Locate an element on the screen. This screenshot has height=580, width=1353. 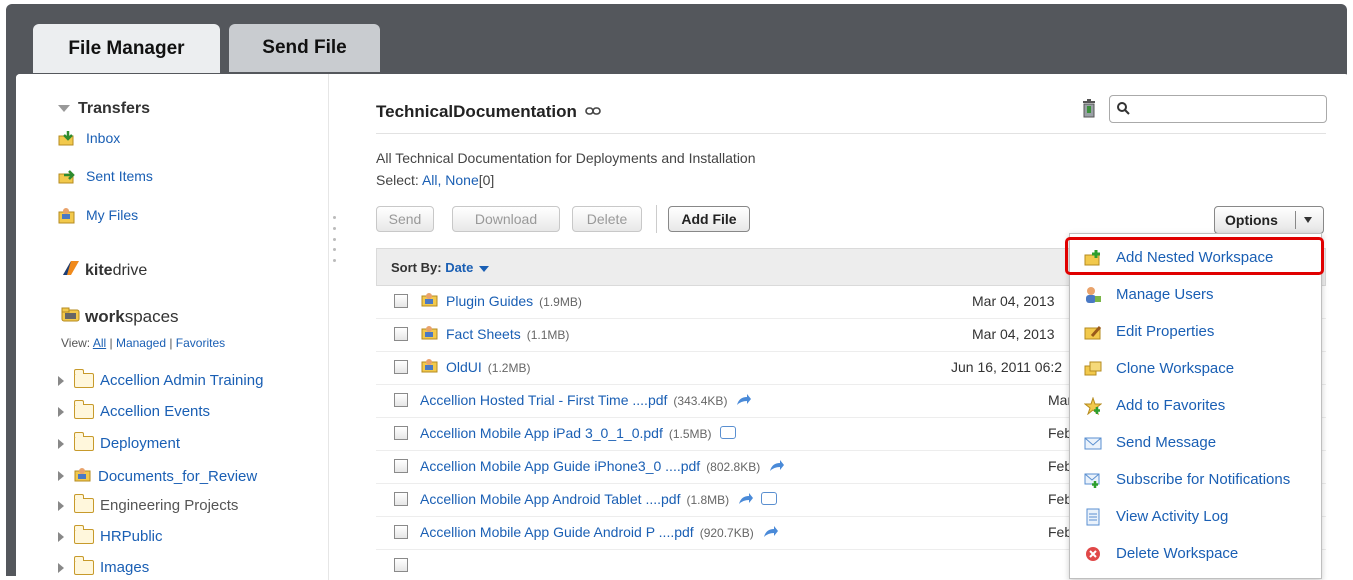
collapse-triangle-icon is located at coordinates (64, 109).